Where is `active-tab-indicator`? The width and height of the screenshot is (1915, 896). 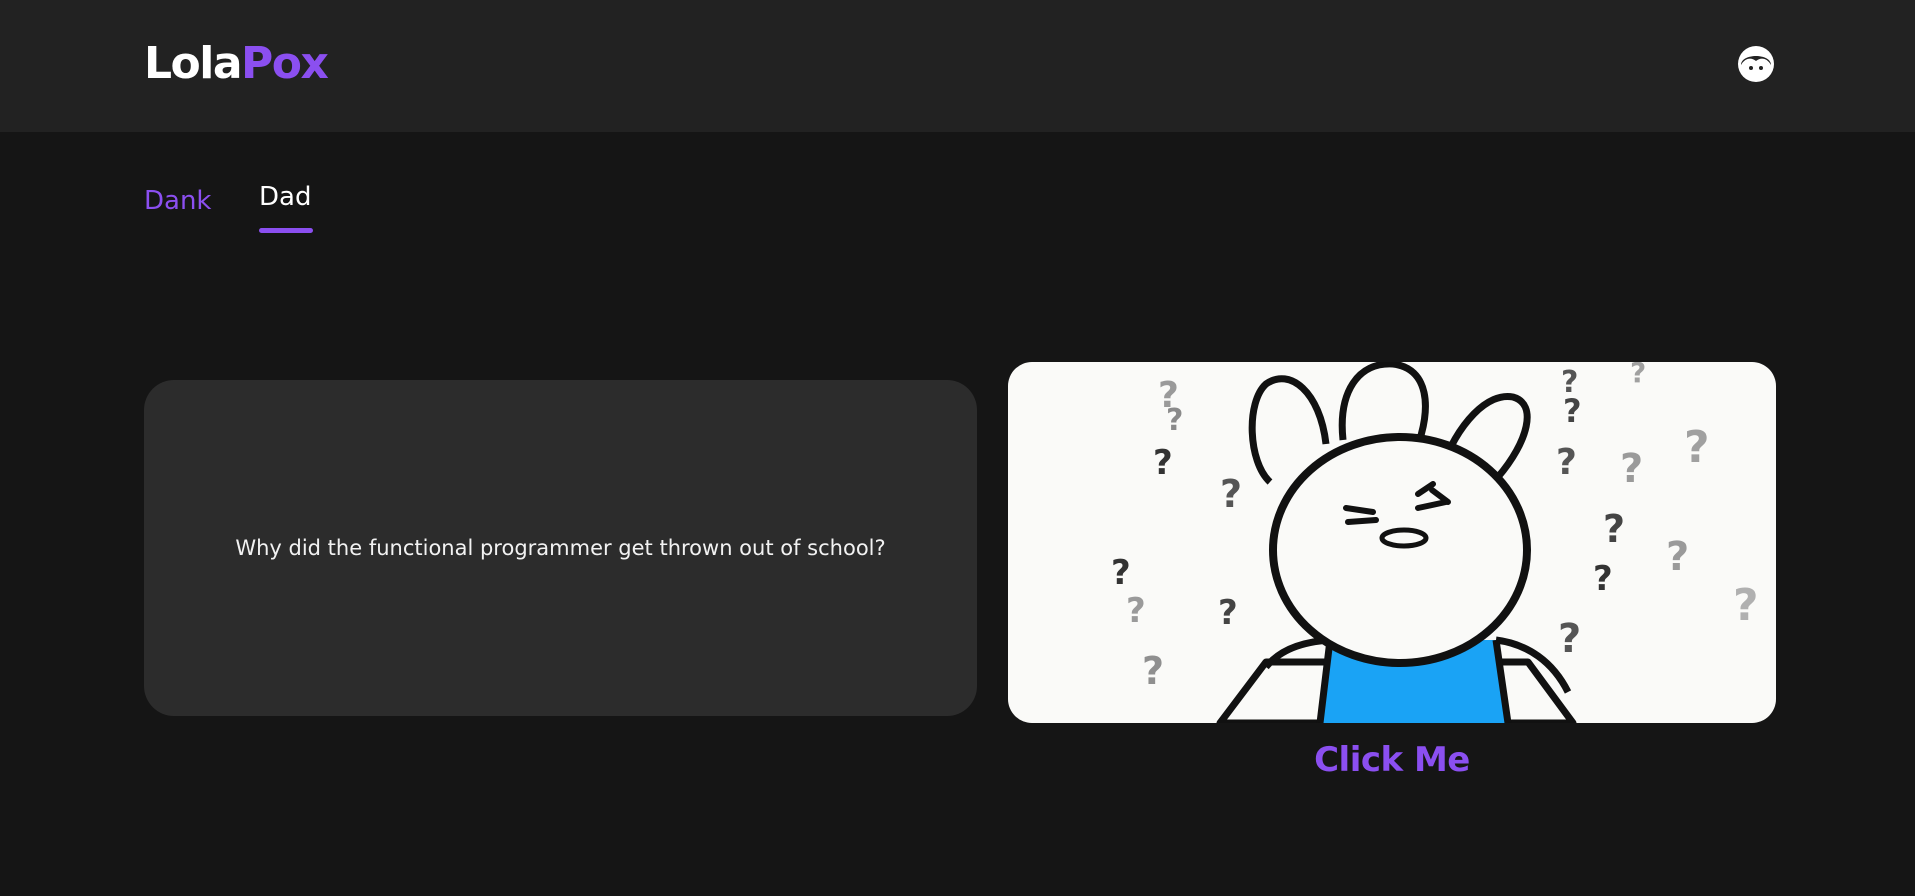 active-tab-indicator is located at coordinates (286, 230).